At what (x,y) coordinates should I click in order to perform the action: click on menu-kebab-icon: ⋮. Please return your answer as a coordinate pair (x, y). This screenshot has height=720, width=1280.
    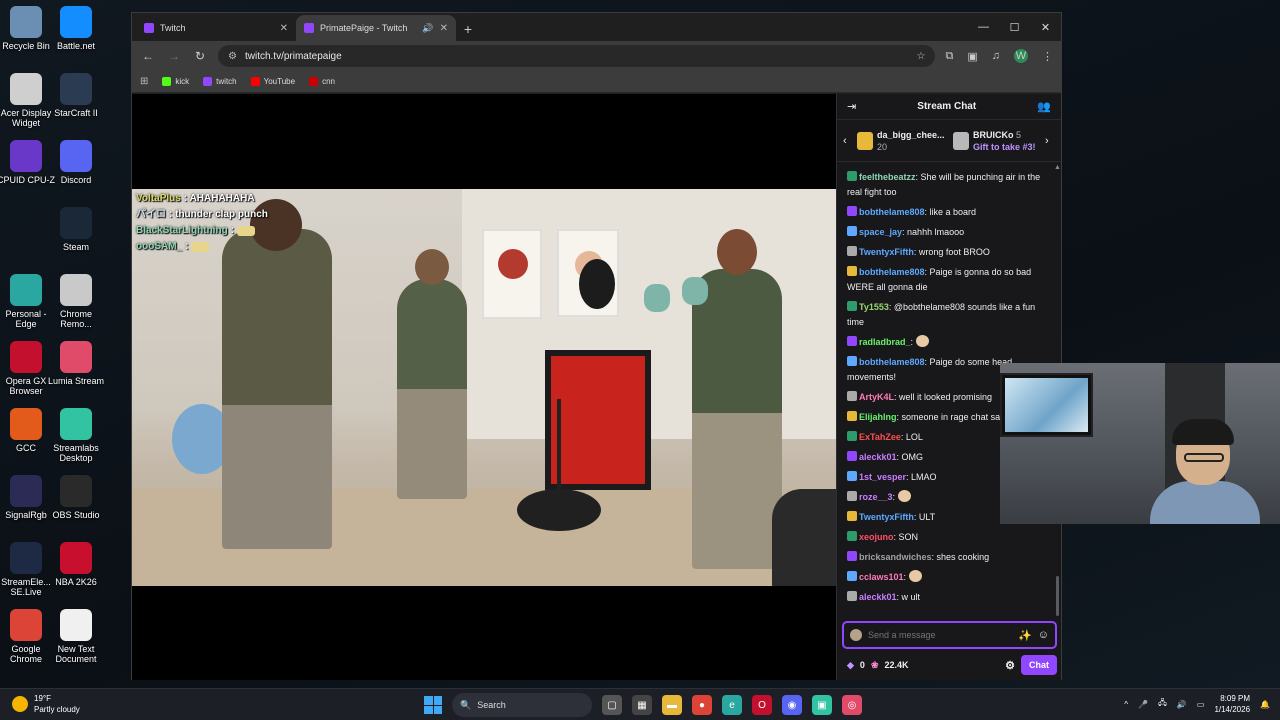
    Looking at the image, I should click on (1047, 56).